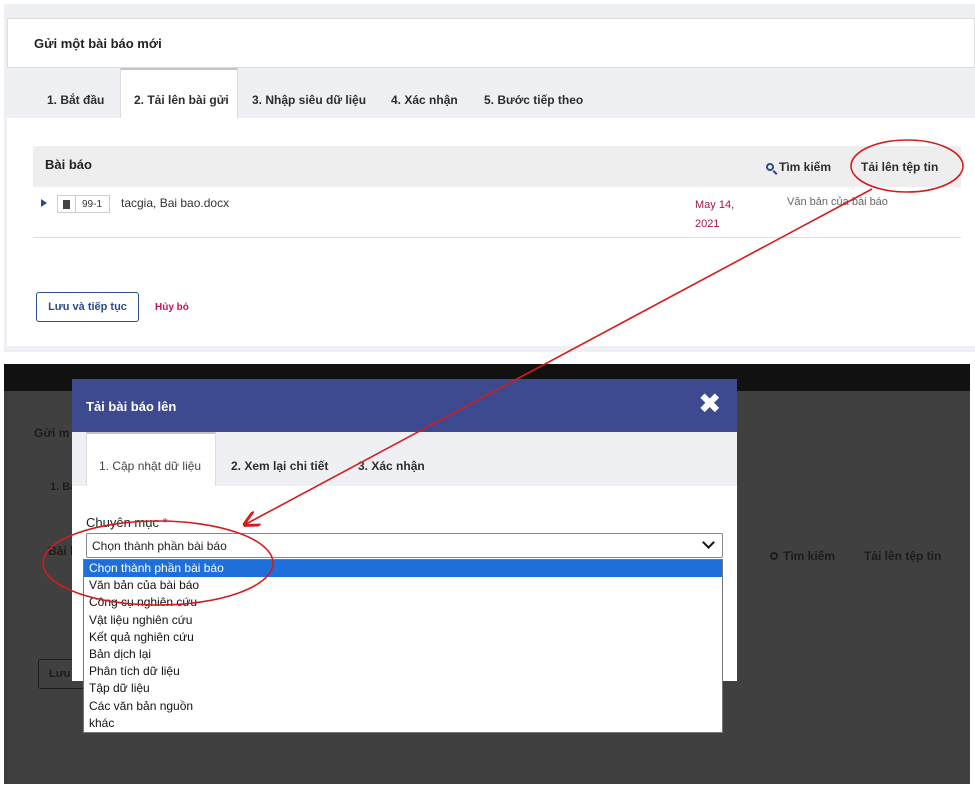  What do you see at coordinates (774, 556) in the screenshot?
I see `dimmed-search-icon` at bounding box center [774, 556].